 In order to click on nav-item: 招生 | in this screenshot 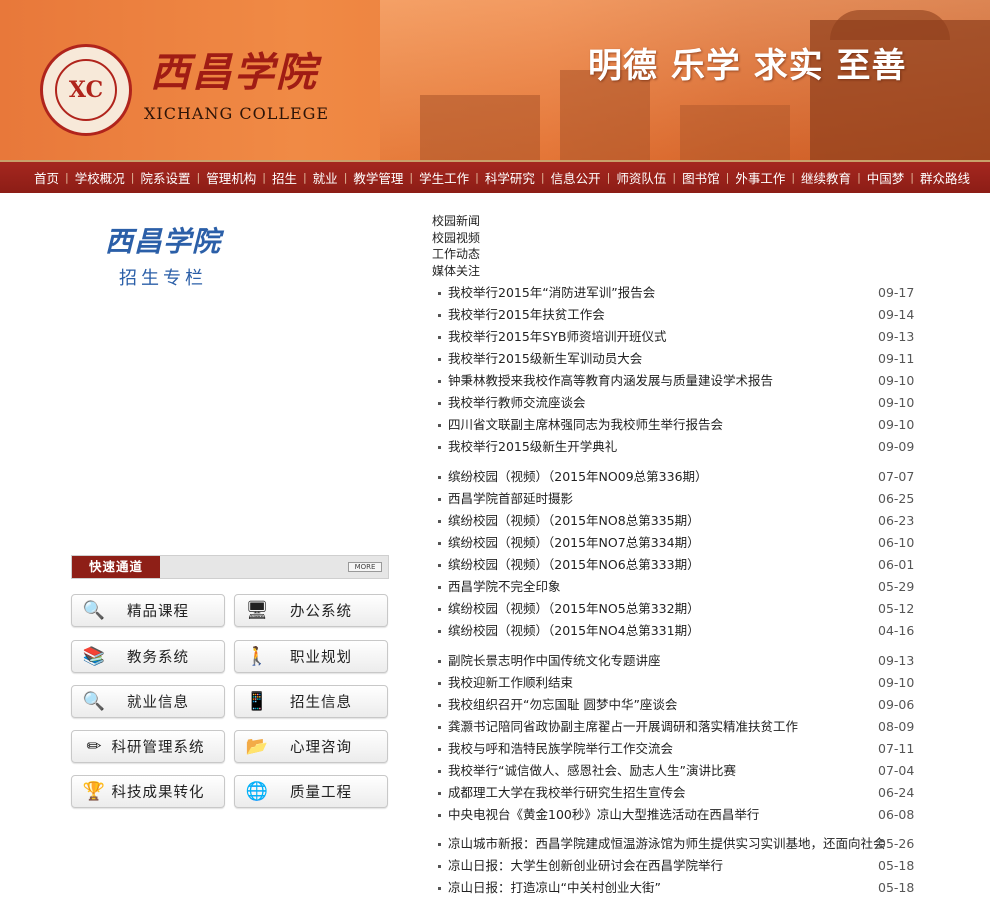, I will do `click(286, 177)`.